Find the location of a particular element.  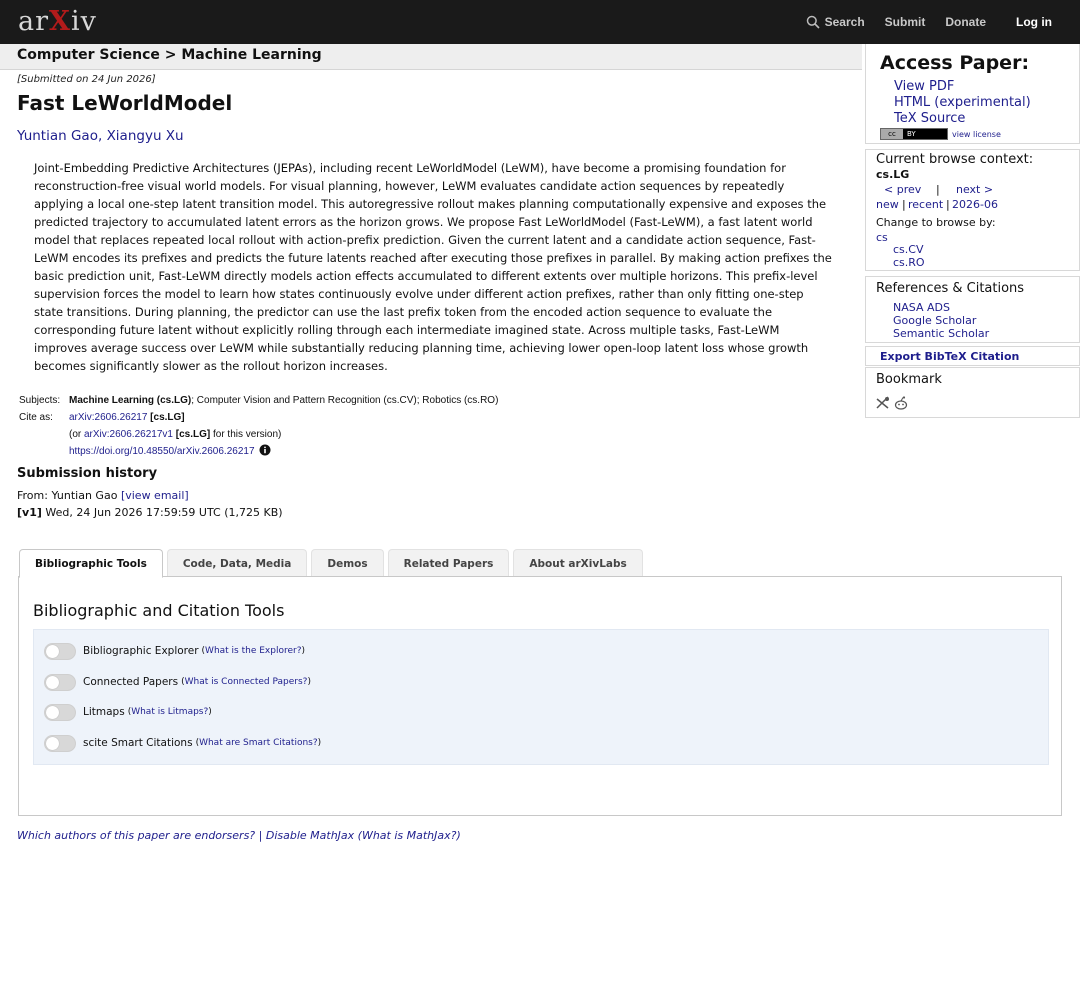

tool-help-link: What are Smart Citations? is located at coordinates (258, 743).